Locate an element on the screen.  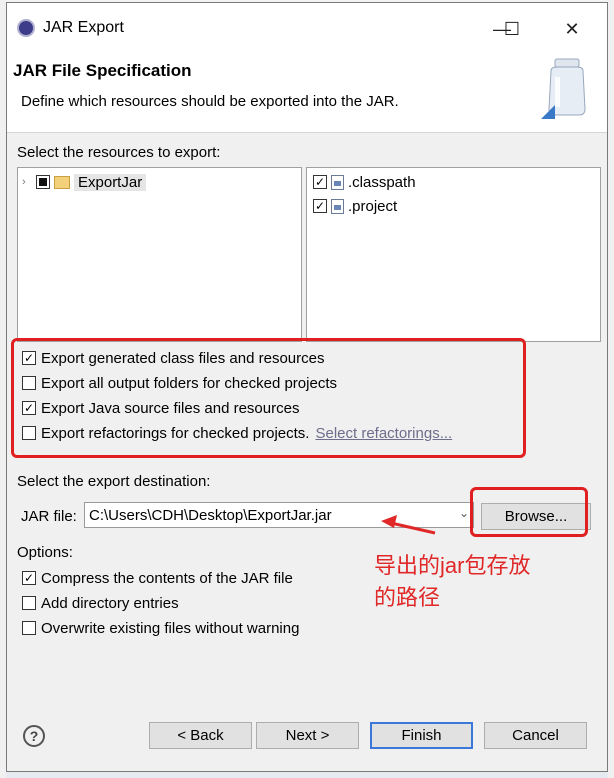
title-bar: JAR Export — ☐ ✕ is located at coordinates (307, 27).